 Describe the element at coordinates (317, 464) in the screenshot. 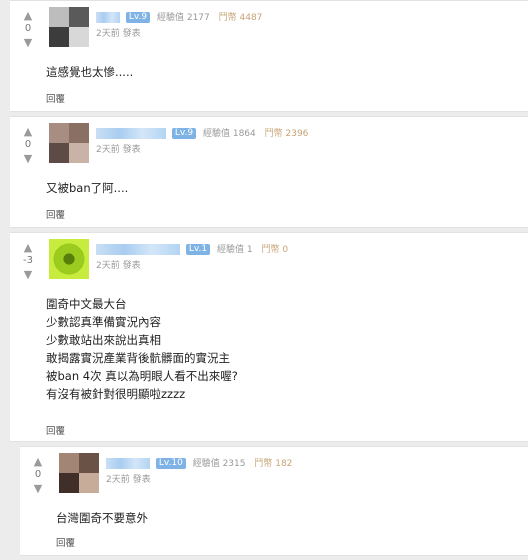

I see `user-meta: Lv.10 經驗值 2315 鬥幣 182` at that location.